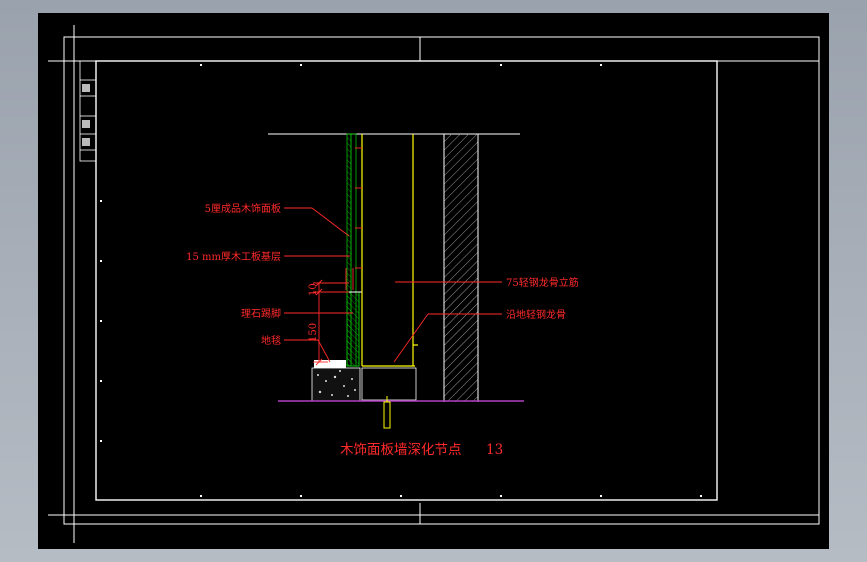  Describe the element at coordinates (313, 289) in the screenshot. I see `dimension-top-gap: 10` at that location.